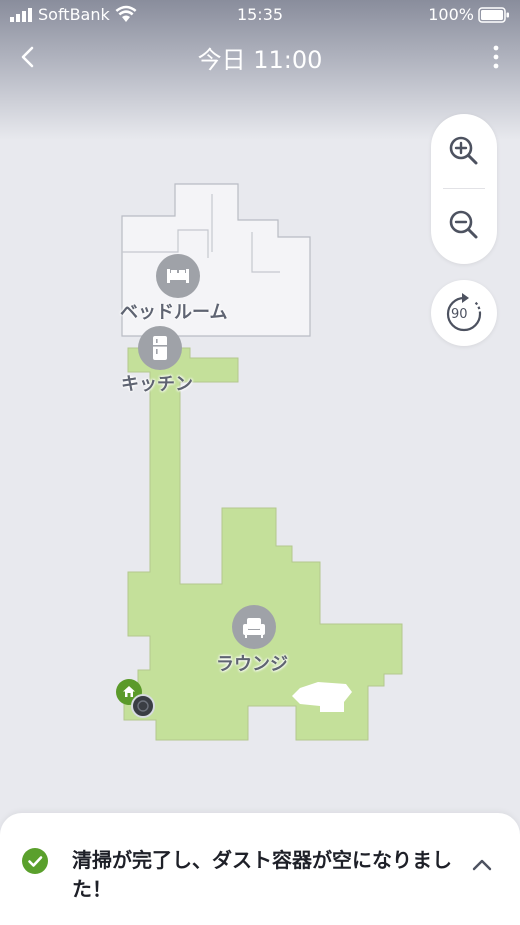  I want to click on room-lounge-button, so click(254, 627).